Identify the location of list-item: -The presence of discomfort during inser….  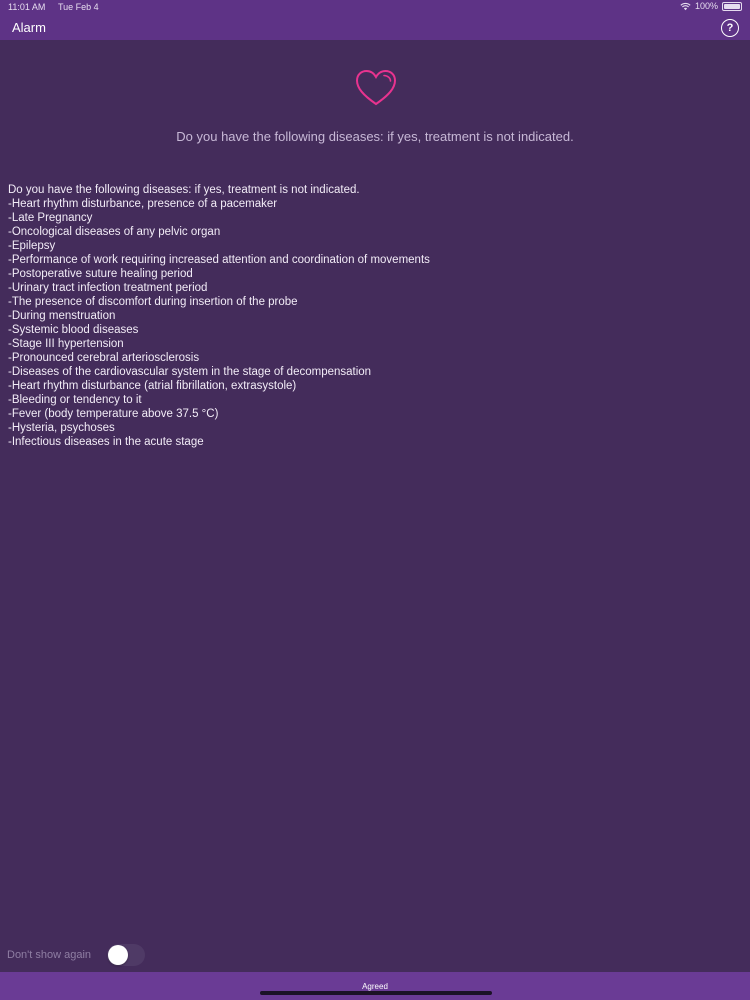
(153, 302).